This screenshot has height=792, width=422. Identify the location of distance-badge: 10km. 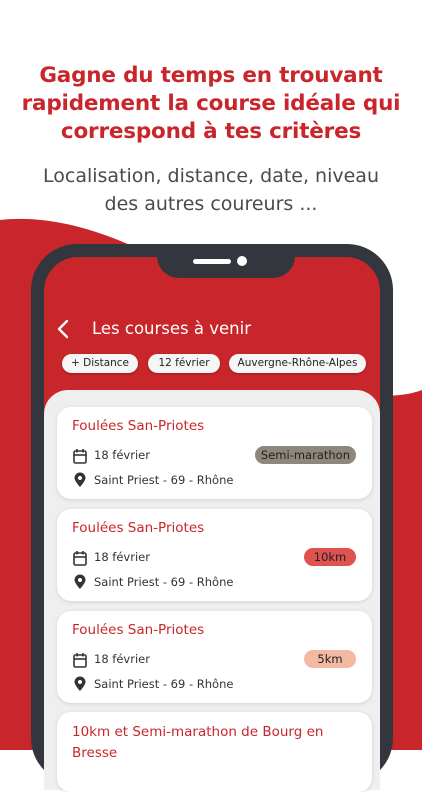
(330, 557).